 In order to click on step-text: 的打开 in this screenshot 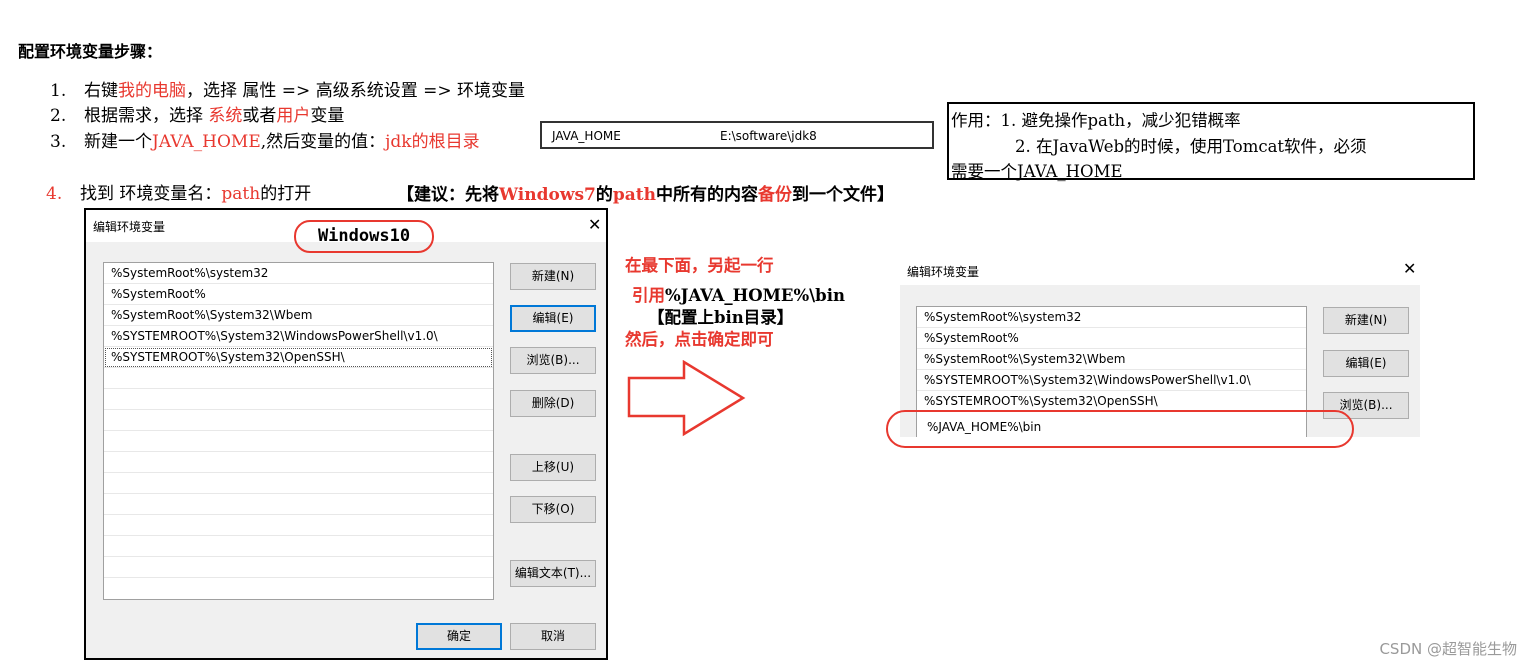, I will do `click(286, 194)`.